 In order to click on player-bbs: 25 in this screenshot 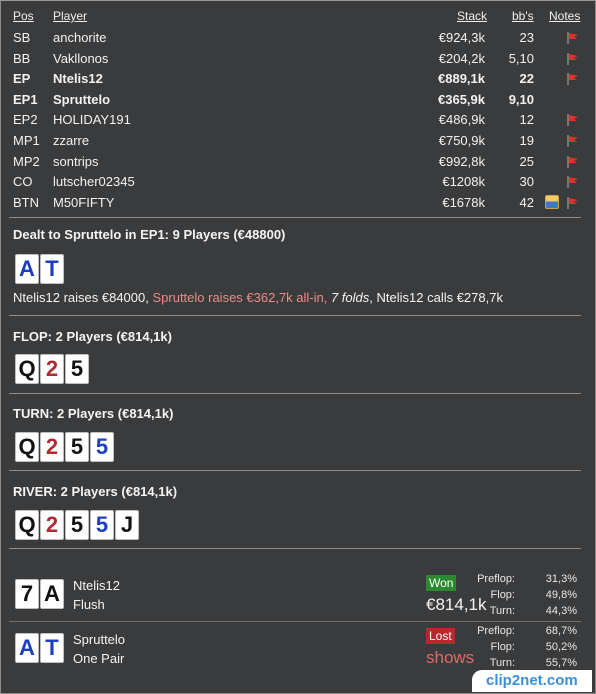, I will do `click(526, 161)`.